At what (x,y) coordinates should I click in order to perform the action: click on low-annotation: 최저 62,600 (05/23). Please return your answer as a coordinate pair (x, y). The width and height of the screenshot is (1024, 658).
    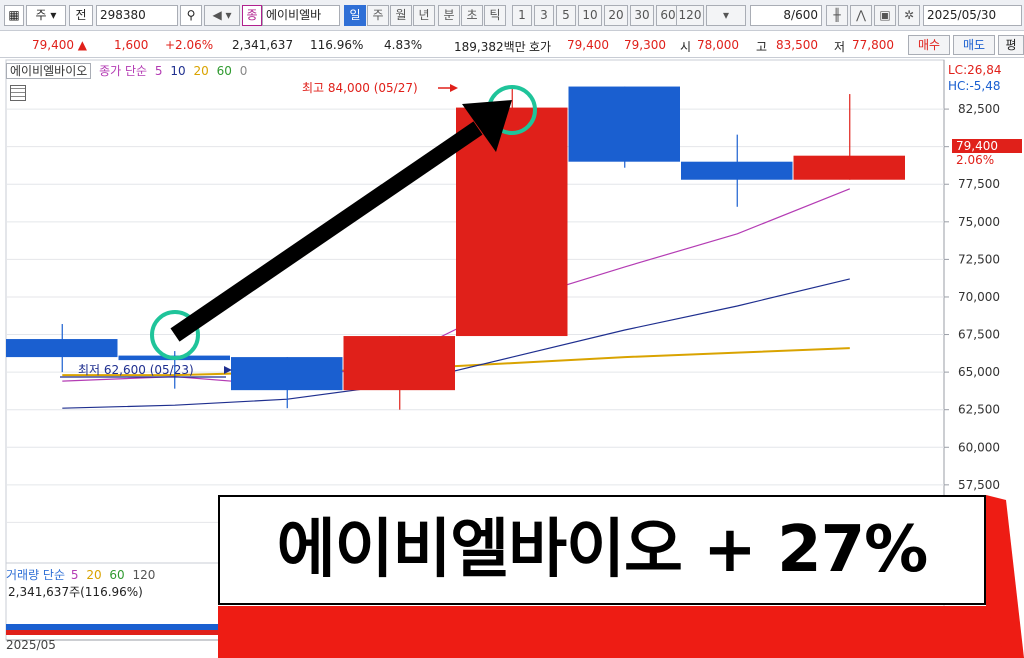
    Looking at the image, I should click on (136, 370).